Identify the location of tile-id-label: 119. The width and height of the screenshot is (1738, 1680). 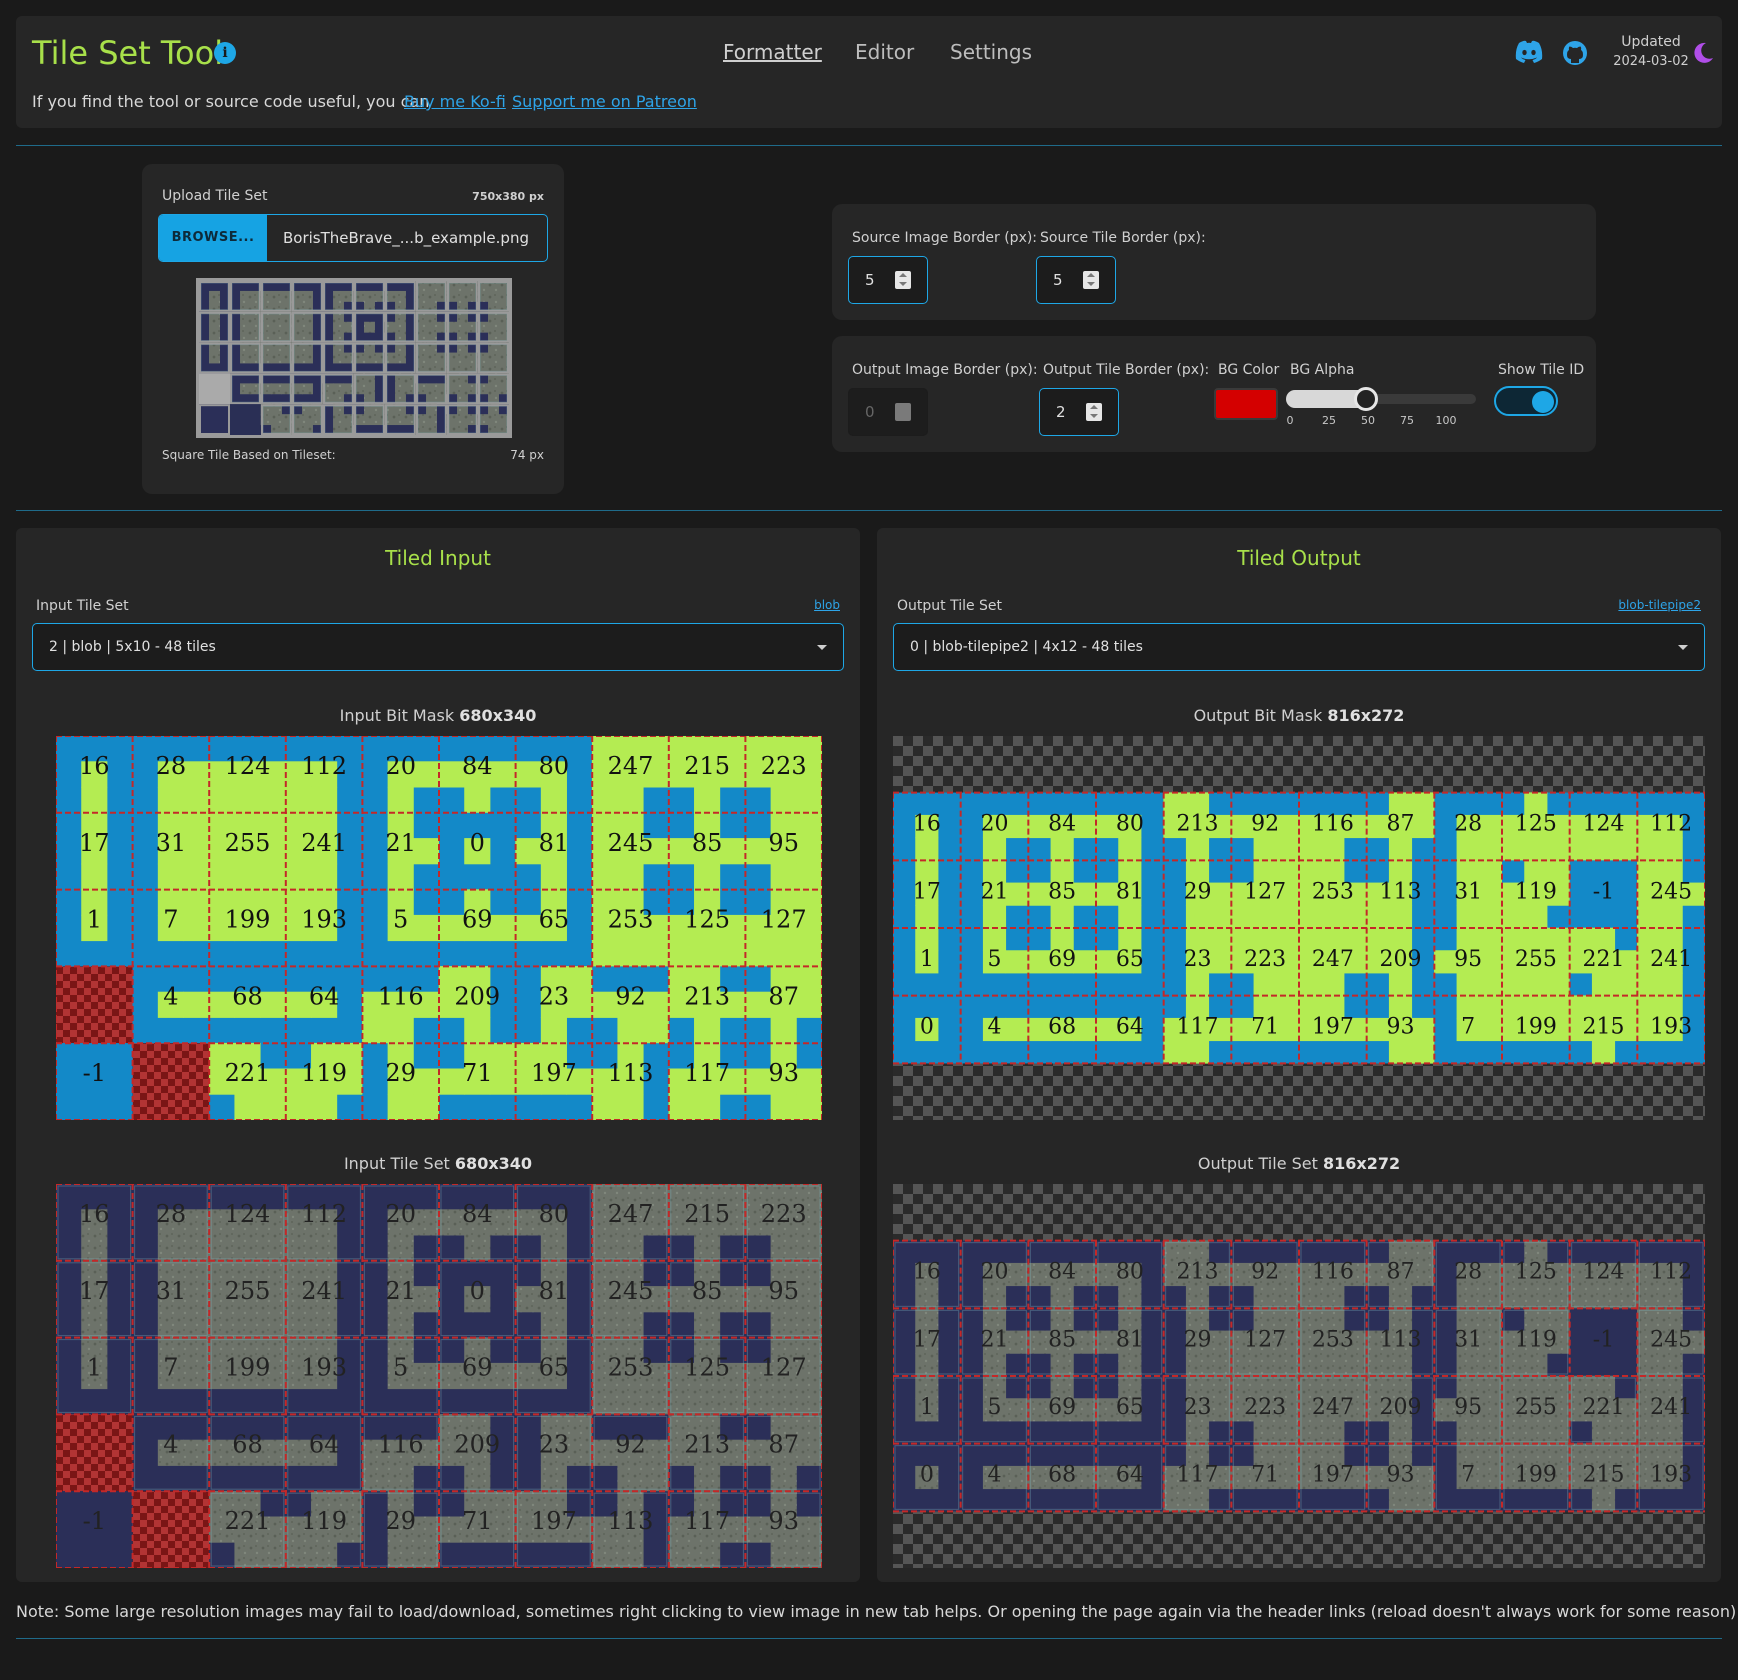
(1536, 891).